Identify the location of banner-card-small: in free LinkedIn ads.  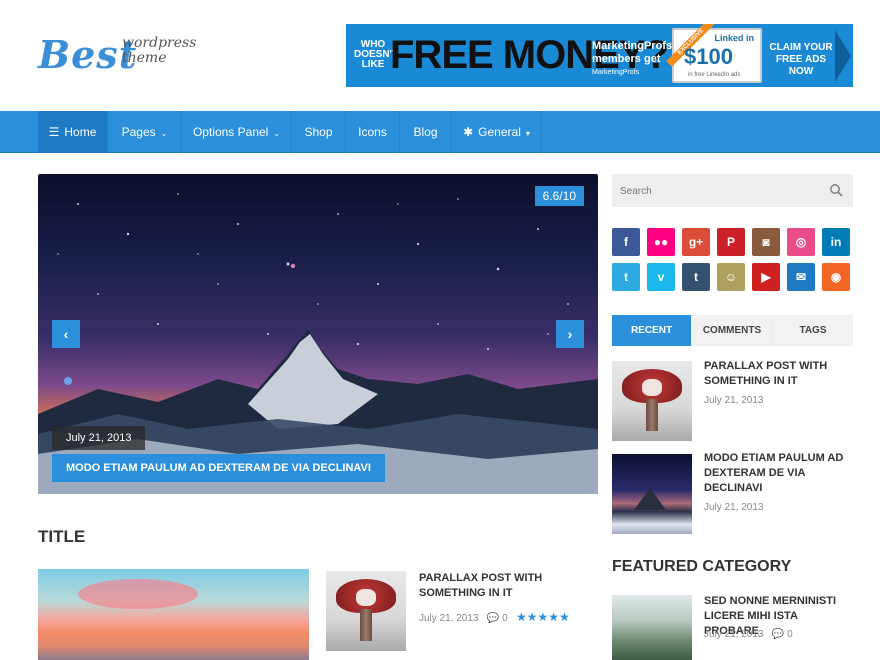
(714, 75).